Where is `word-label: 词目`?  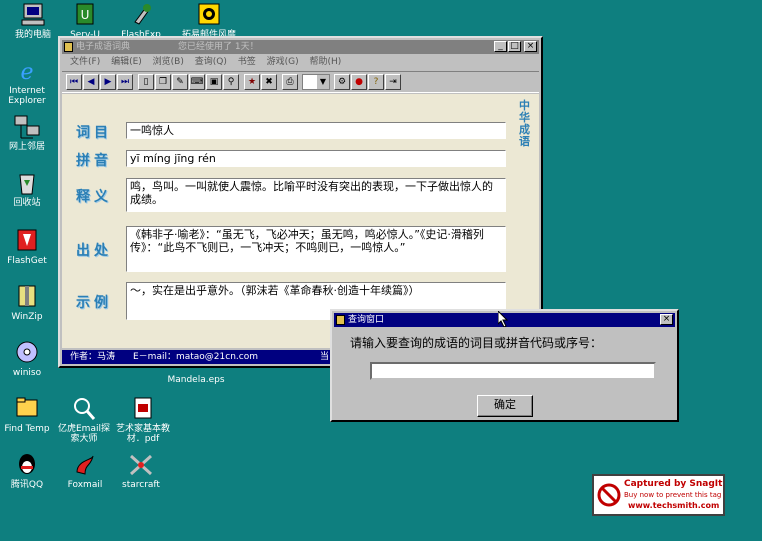
word-label: 词目 is located at coordinates (94, 133).